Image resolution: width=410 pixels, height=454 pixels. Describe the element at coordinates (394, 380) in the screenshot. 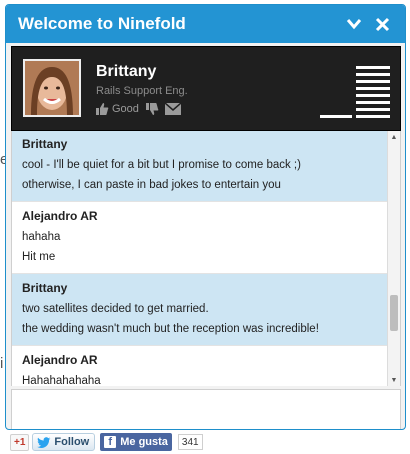

I see `scroll-down-arrow-icon: ▼` at that location.